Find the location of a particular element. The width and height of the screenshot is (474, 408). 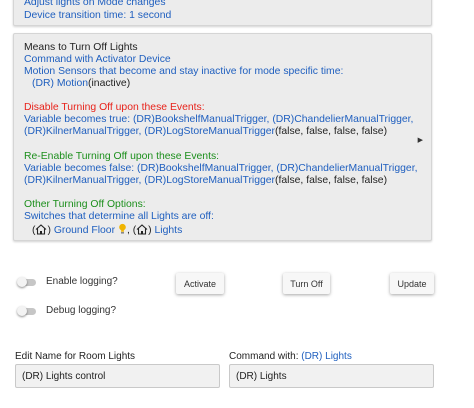

motion-sensor-name: (DR) Motion is located at coordinates (60, 83).